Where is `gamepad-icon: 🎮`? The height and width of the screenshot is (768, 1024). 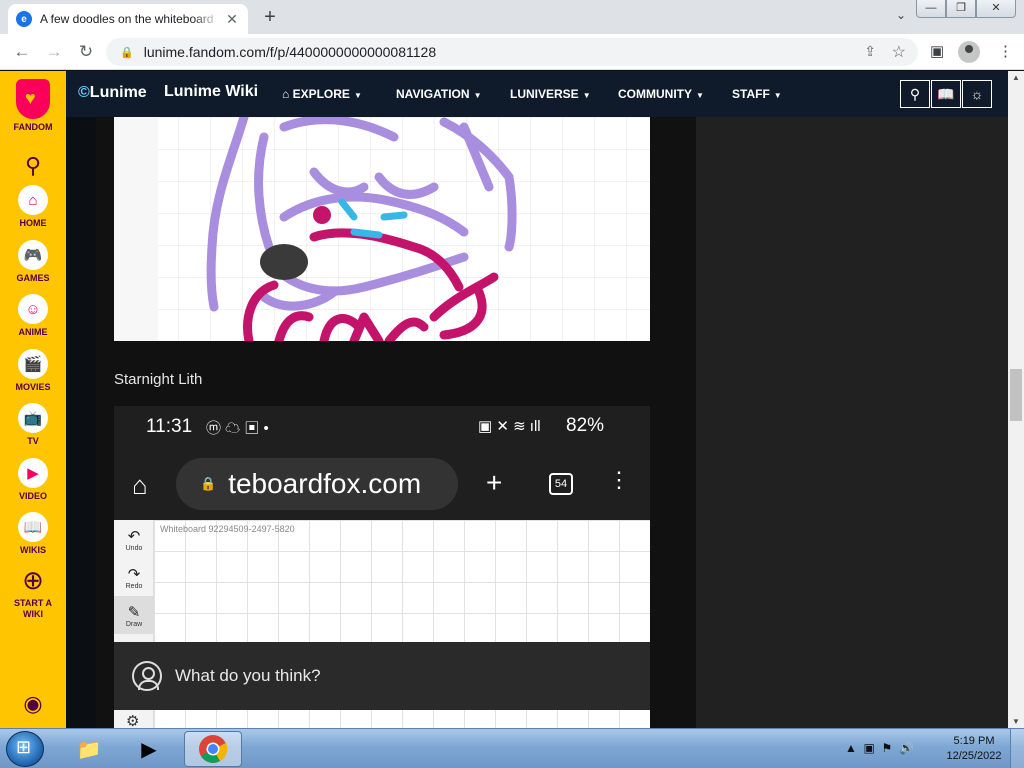
gamepad-icon: 🎮 is located at coordinates (33, 255).